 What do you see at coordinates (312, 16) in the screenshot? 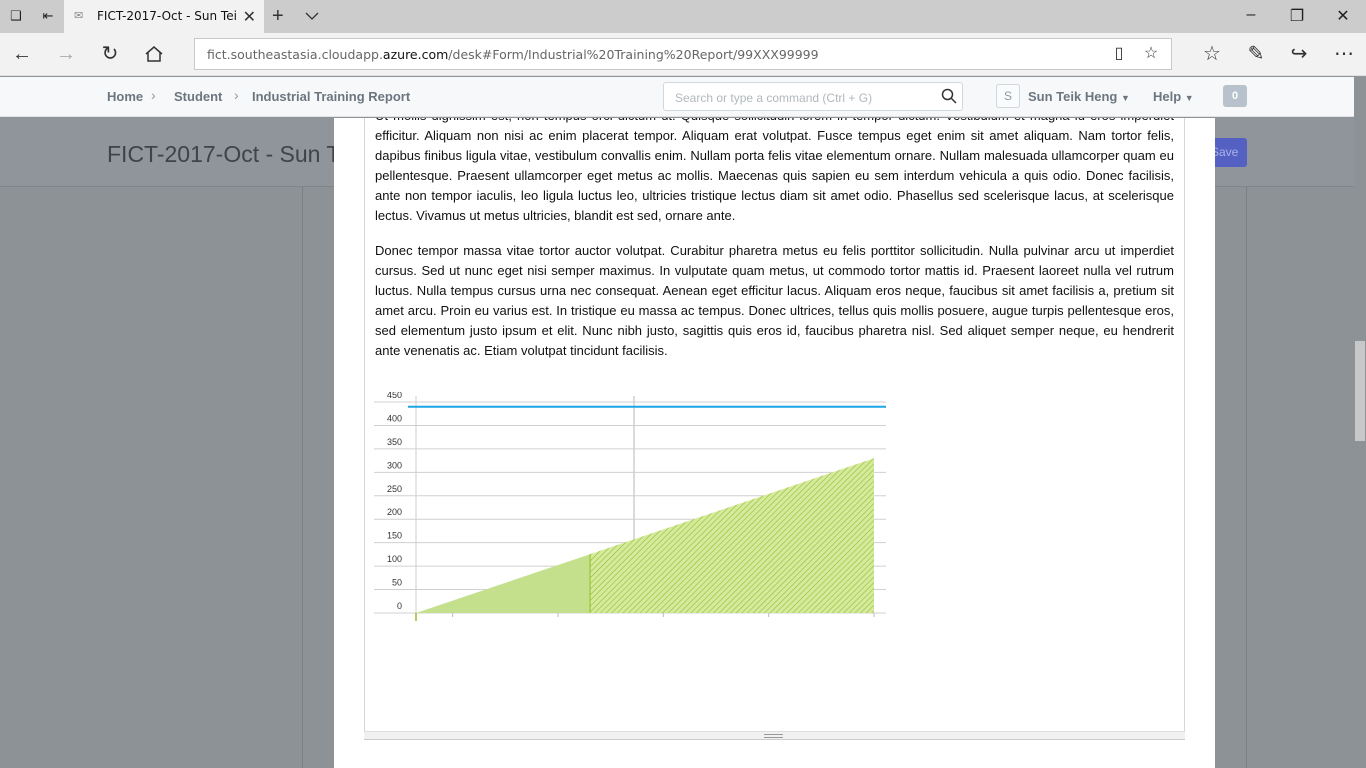
I see `chevron-down-icon` at bounding box center [312, 16].